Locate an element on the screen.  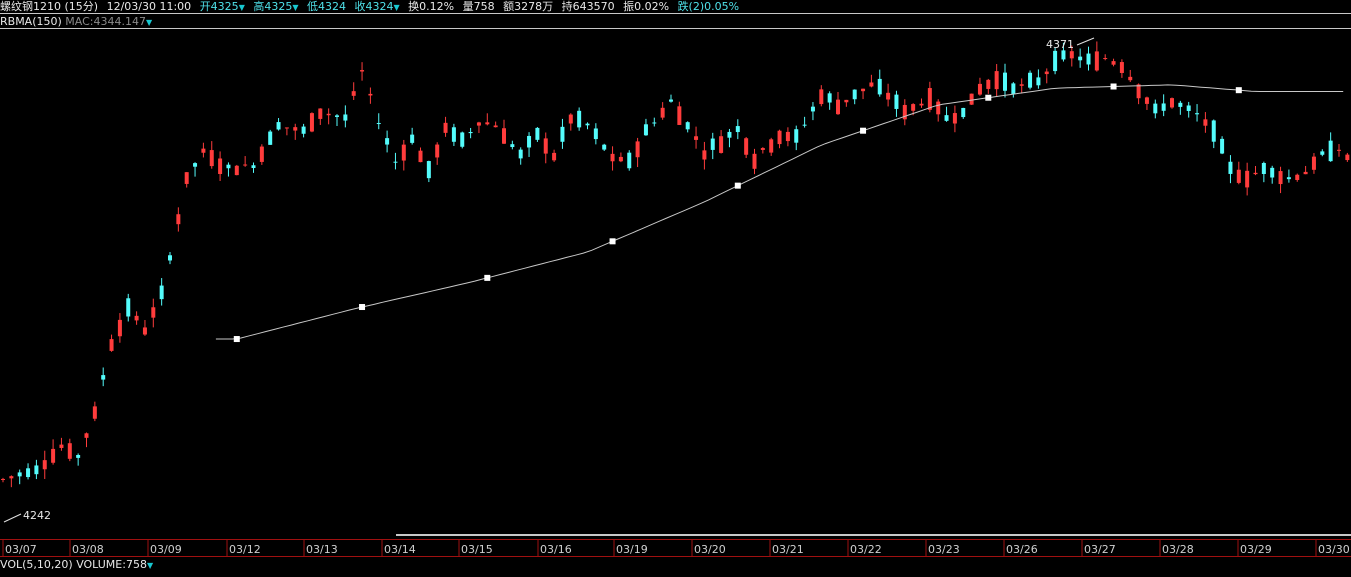
low-marker-line is located at coordinates (12, 518).